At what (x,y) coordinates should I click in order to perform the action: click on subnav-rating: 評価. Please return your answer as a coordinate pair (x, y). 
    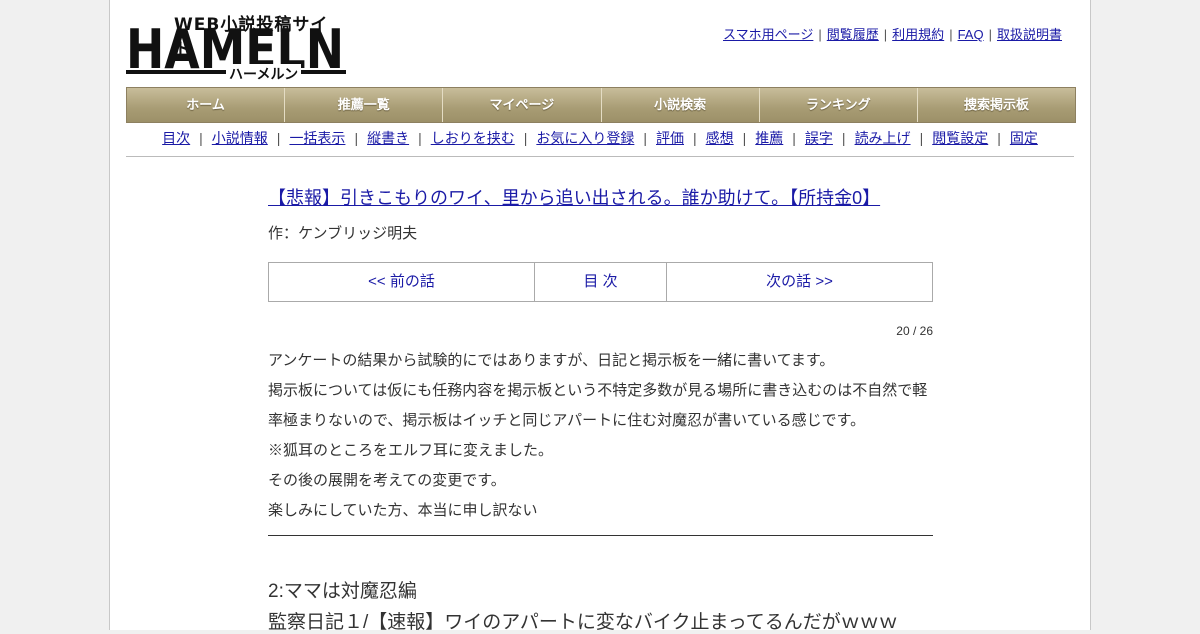
    Looking at the image, I should click on (670, 138).